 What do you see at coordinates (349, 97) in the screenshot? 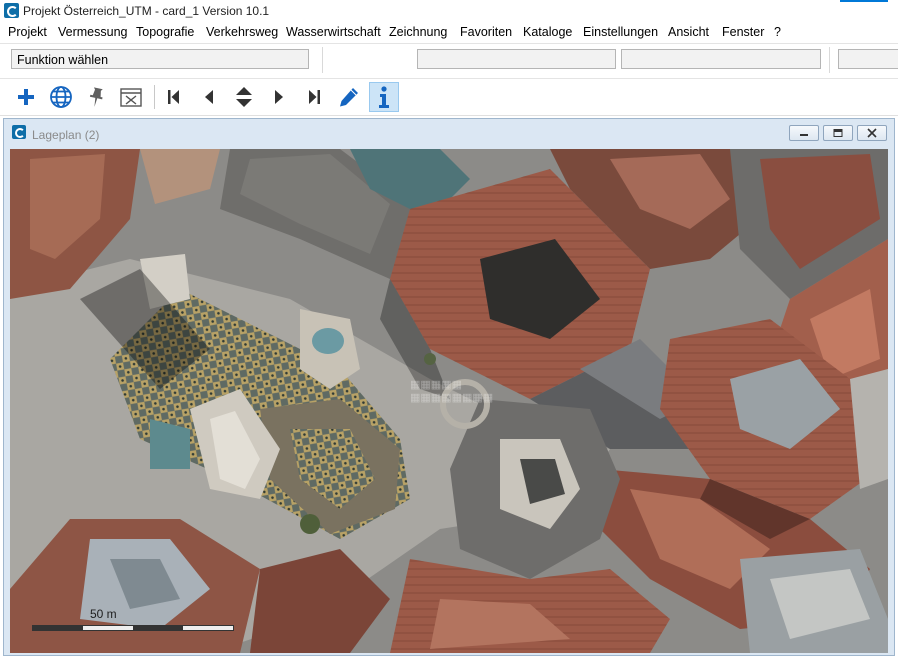
I see `pencil-icon` at bounding box center [349, 97].